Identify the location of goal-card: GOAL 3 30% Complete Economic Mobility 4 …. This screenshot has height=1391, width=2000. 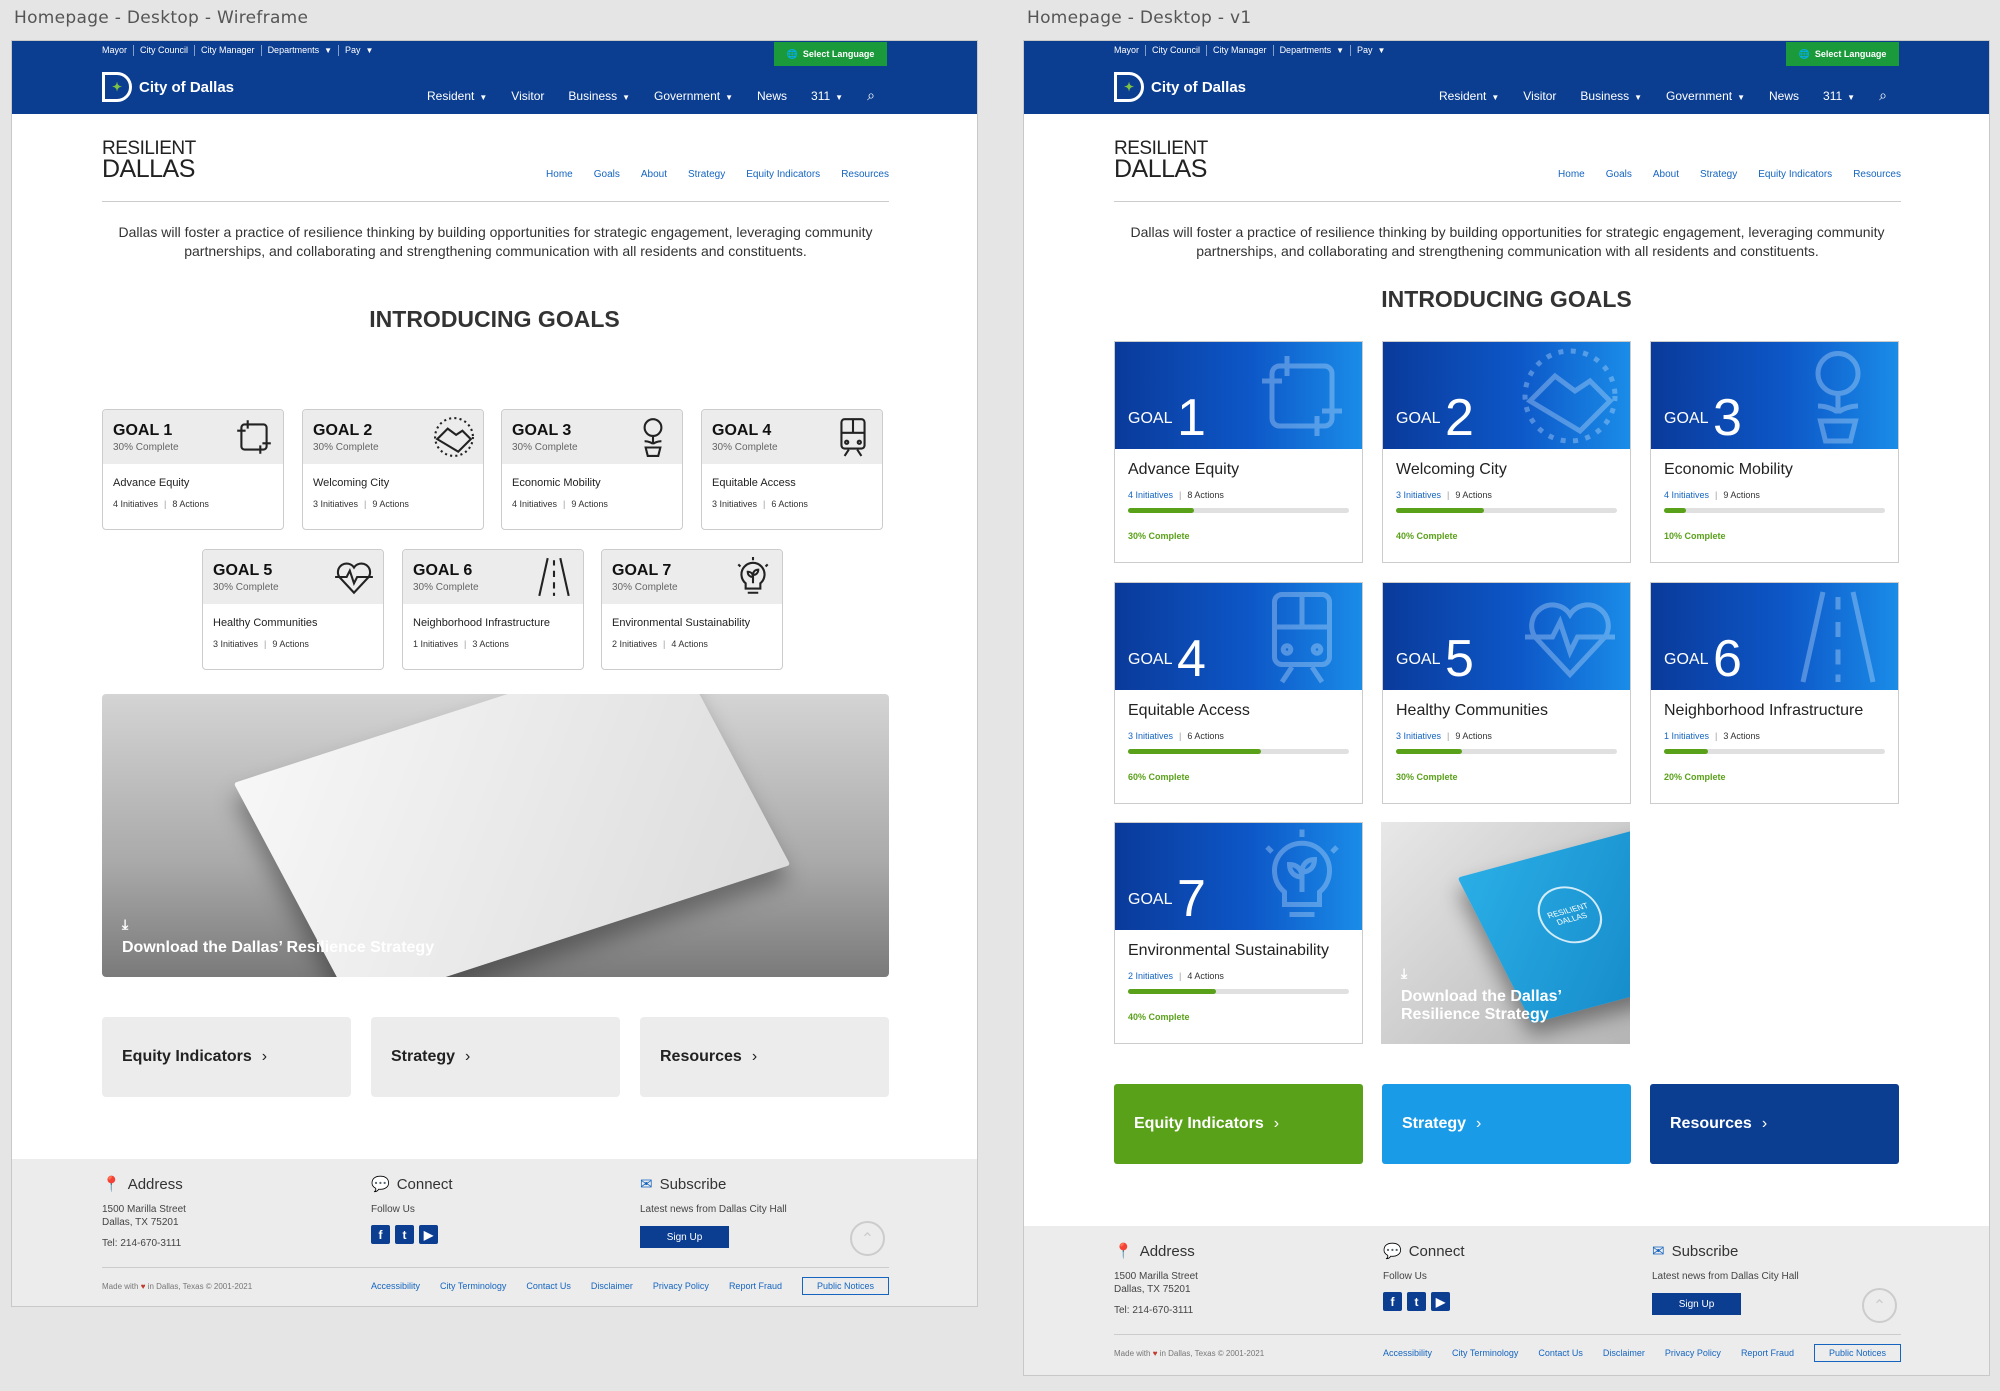
(592, 469).